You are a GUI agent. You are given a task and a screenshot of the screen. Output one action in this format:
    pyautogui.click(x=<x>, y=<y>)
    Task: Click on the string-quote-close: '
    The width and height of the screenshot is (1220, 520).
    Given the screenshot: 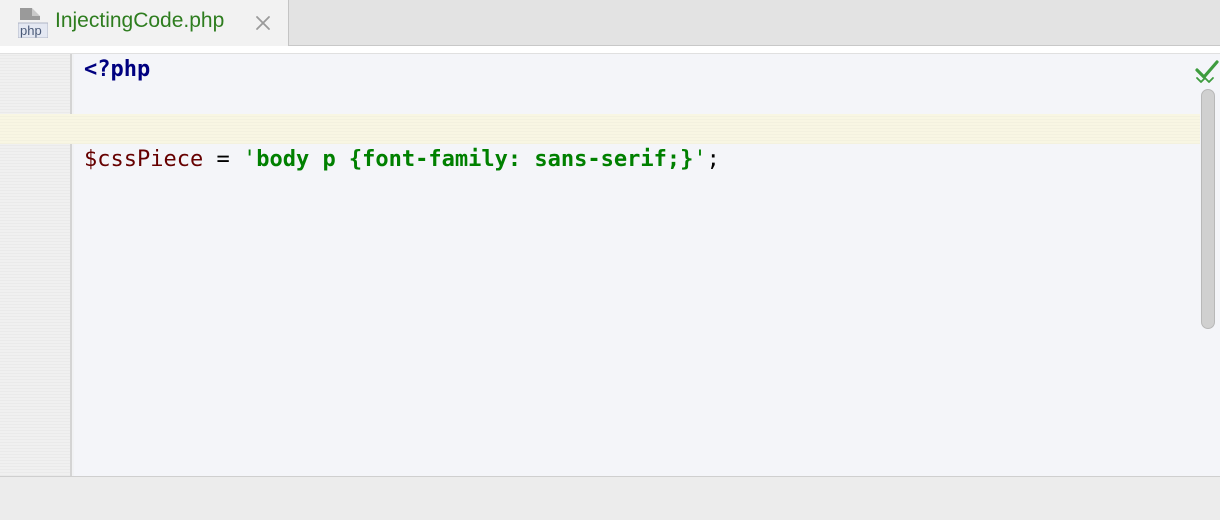 What is the action you would take?
    pyautogui.click(x=700, y=159)
    